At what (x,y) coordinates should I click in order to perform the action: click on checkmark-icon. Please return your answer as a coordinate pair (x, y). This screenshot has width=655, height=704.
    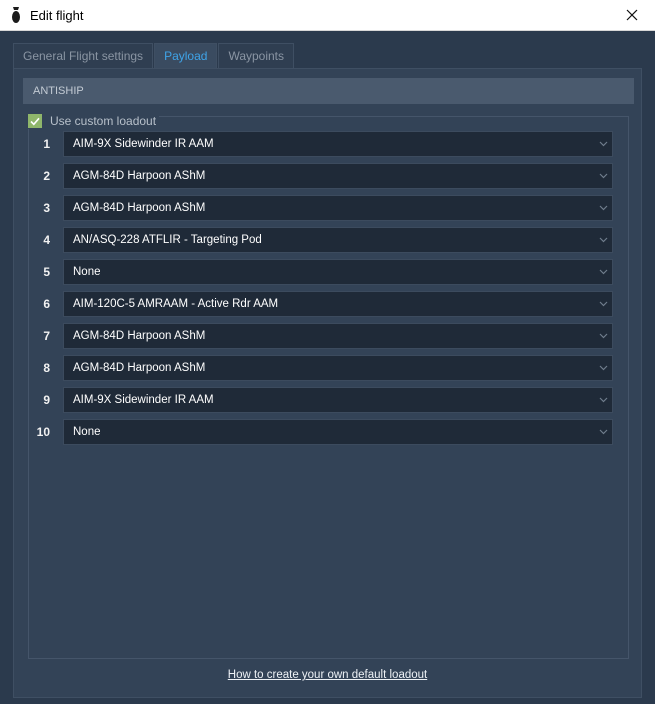
    Looking at the image, I should click on (35, 121).